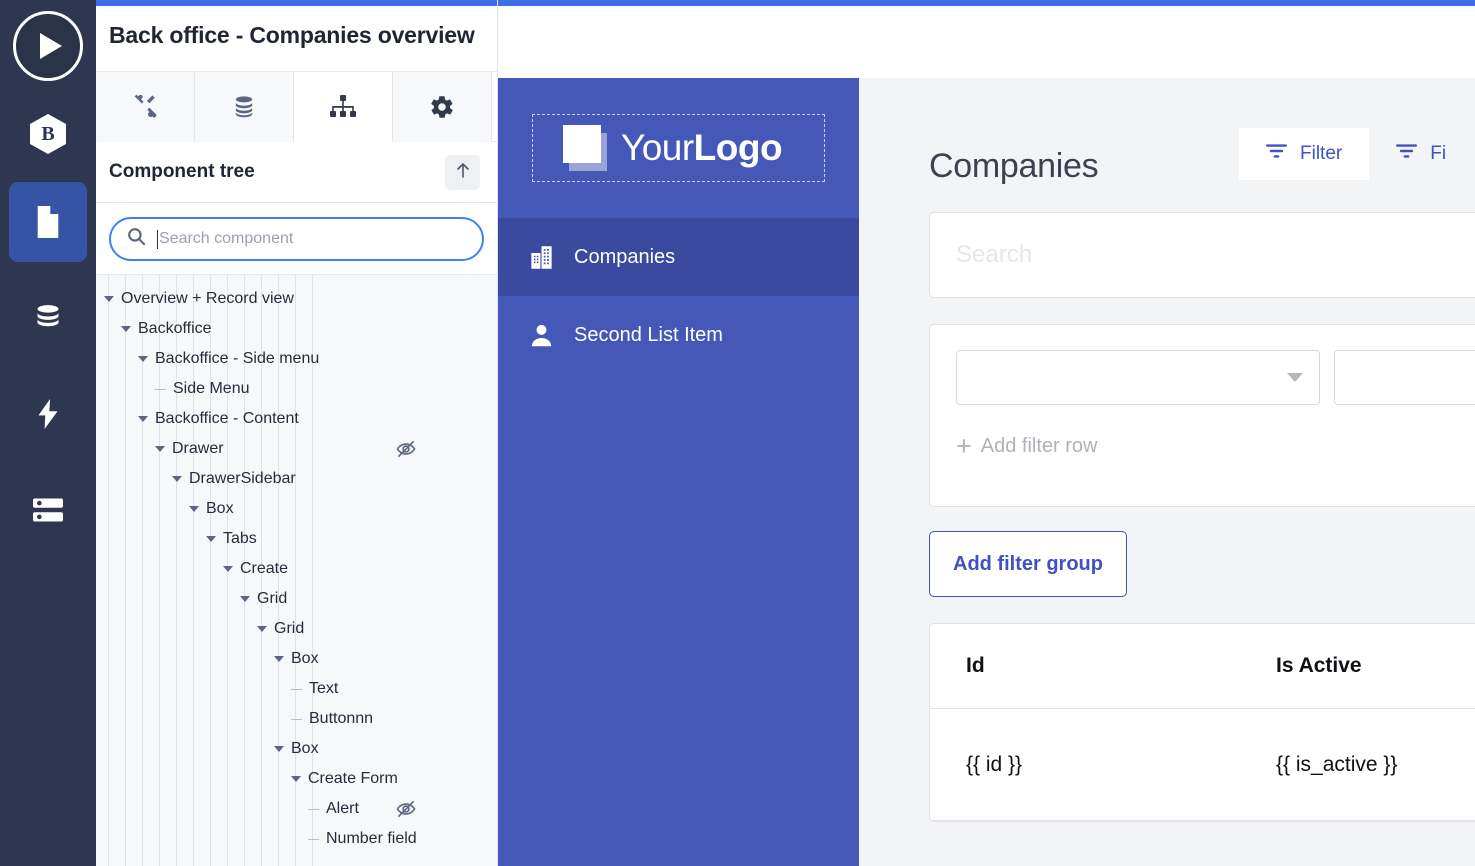 Image resolution: width=1475 pixels, height=866 pixels. What do you see at coordinates (240, 538) in the screenshot?
I see `tree-node-label: Tabs` at bounding box center [240, 538].